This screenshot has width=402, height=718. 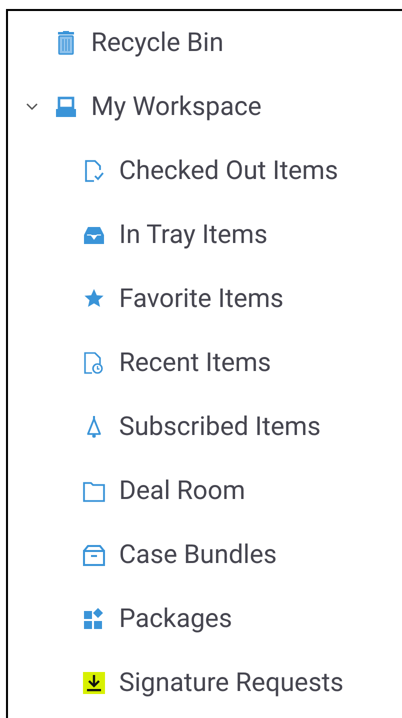 I want to click on tree-item: Favorite Items, so click(x=201, y=299).